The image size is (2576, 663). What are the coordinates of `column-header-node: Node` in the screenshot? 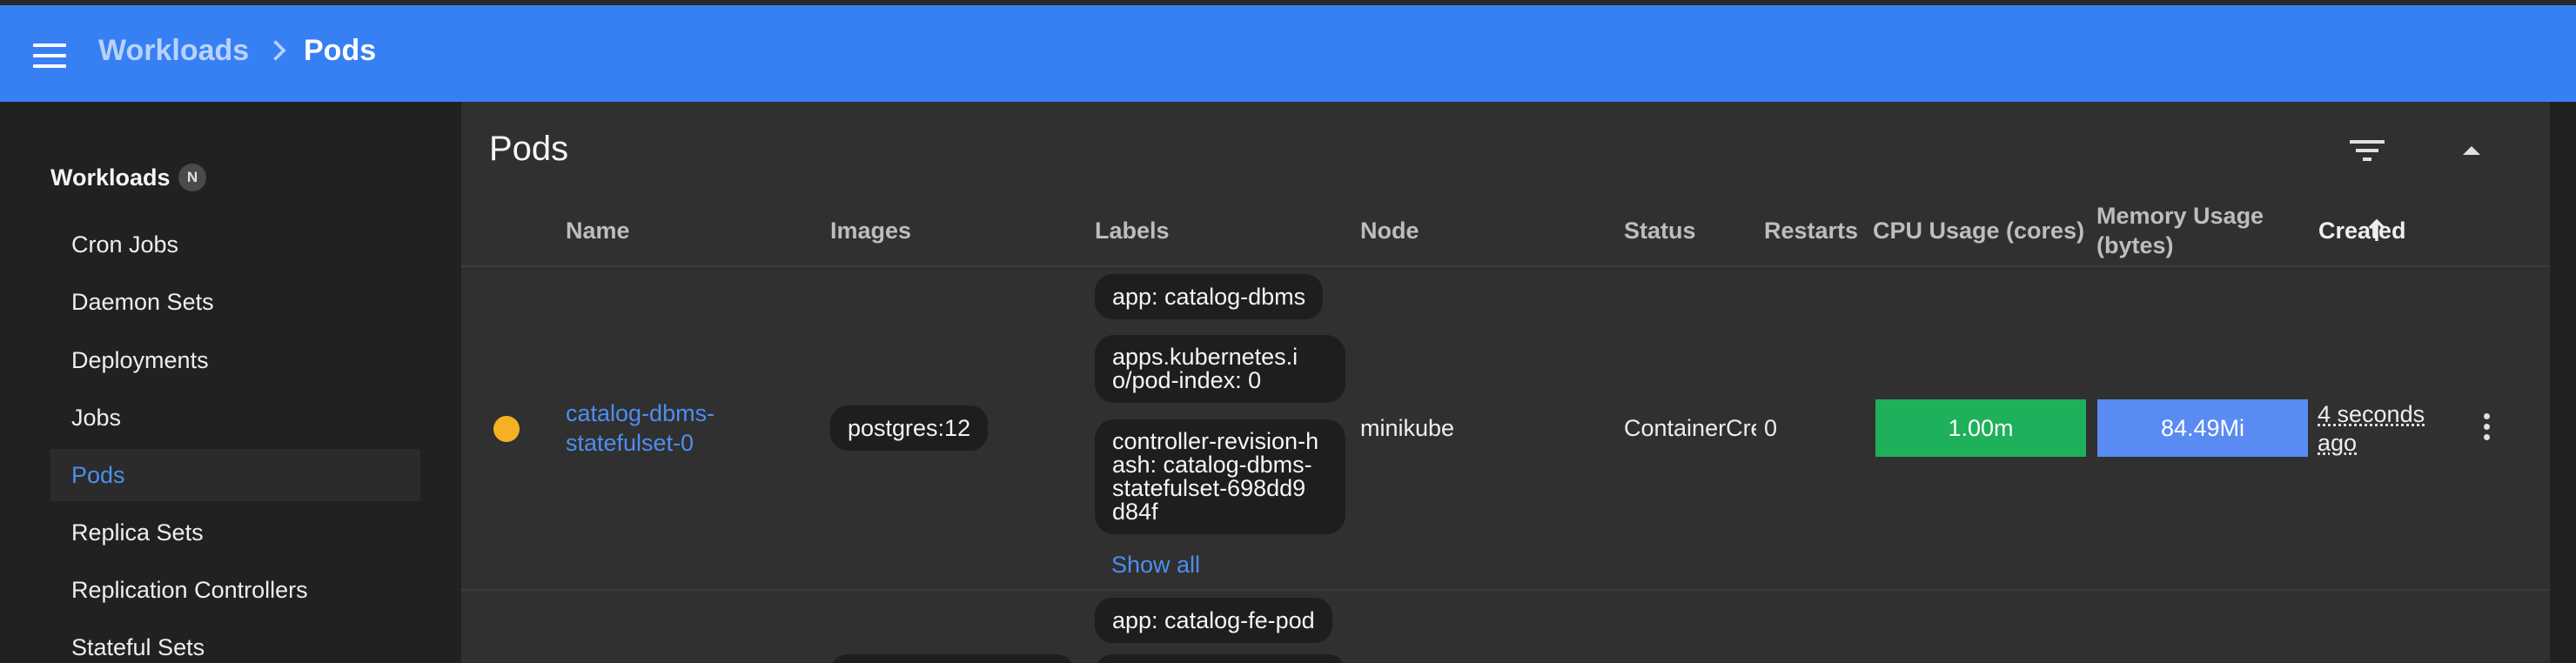 It's located at (1389, 231).